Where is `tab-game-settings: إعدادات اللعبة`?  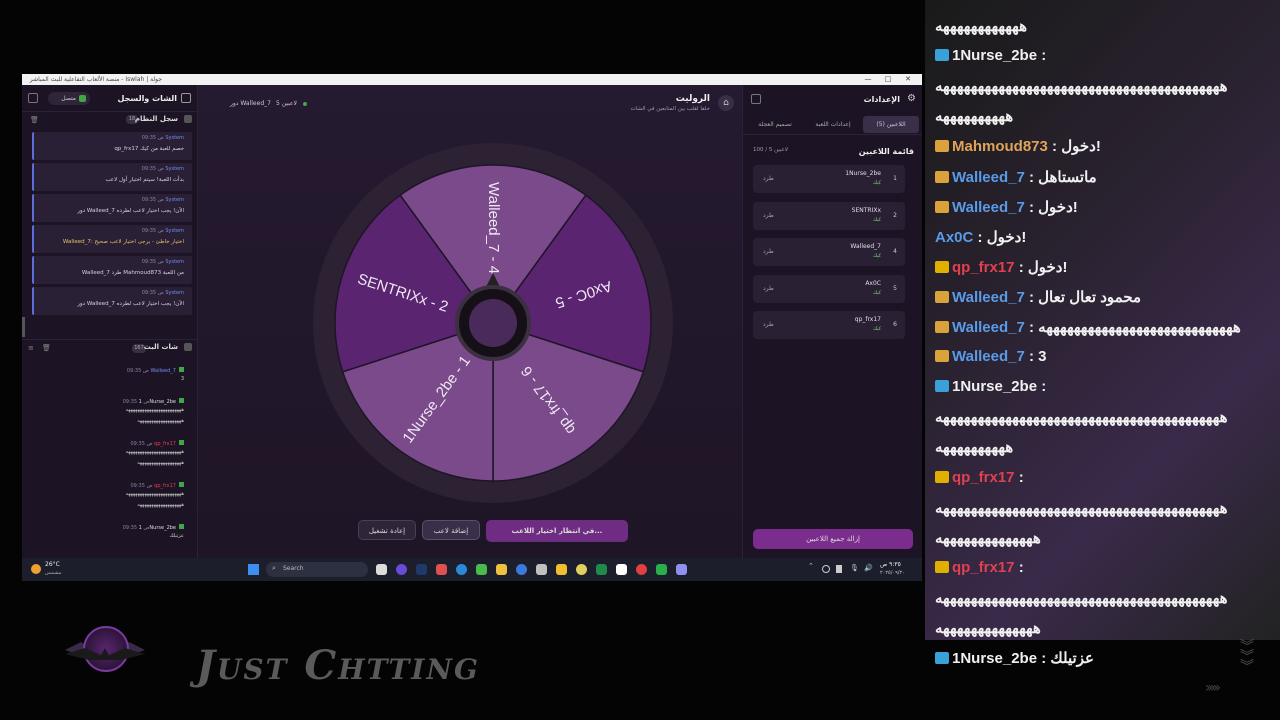 tab-game-settings: إعدادات اللعبة is located at coordinates (833, 124).